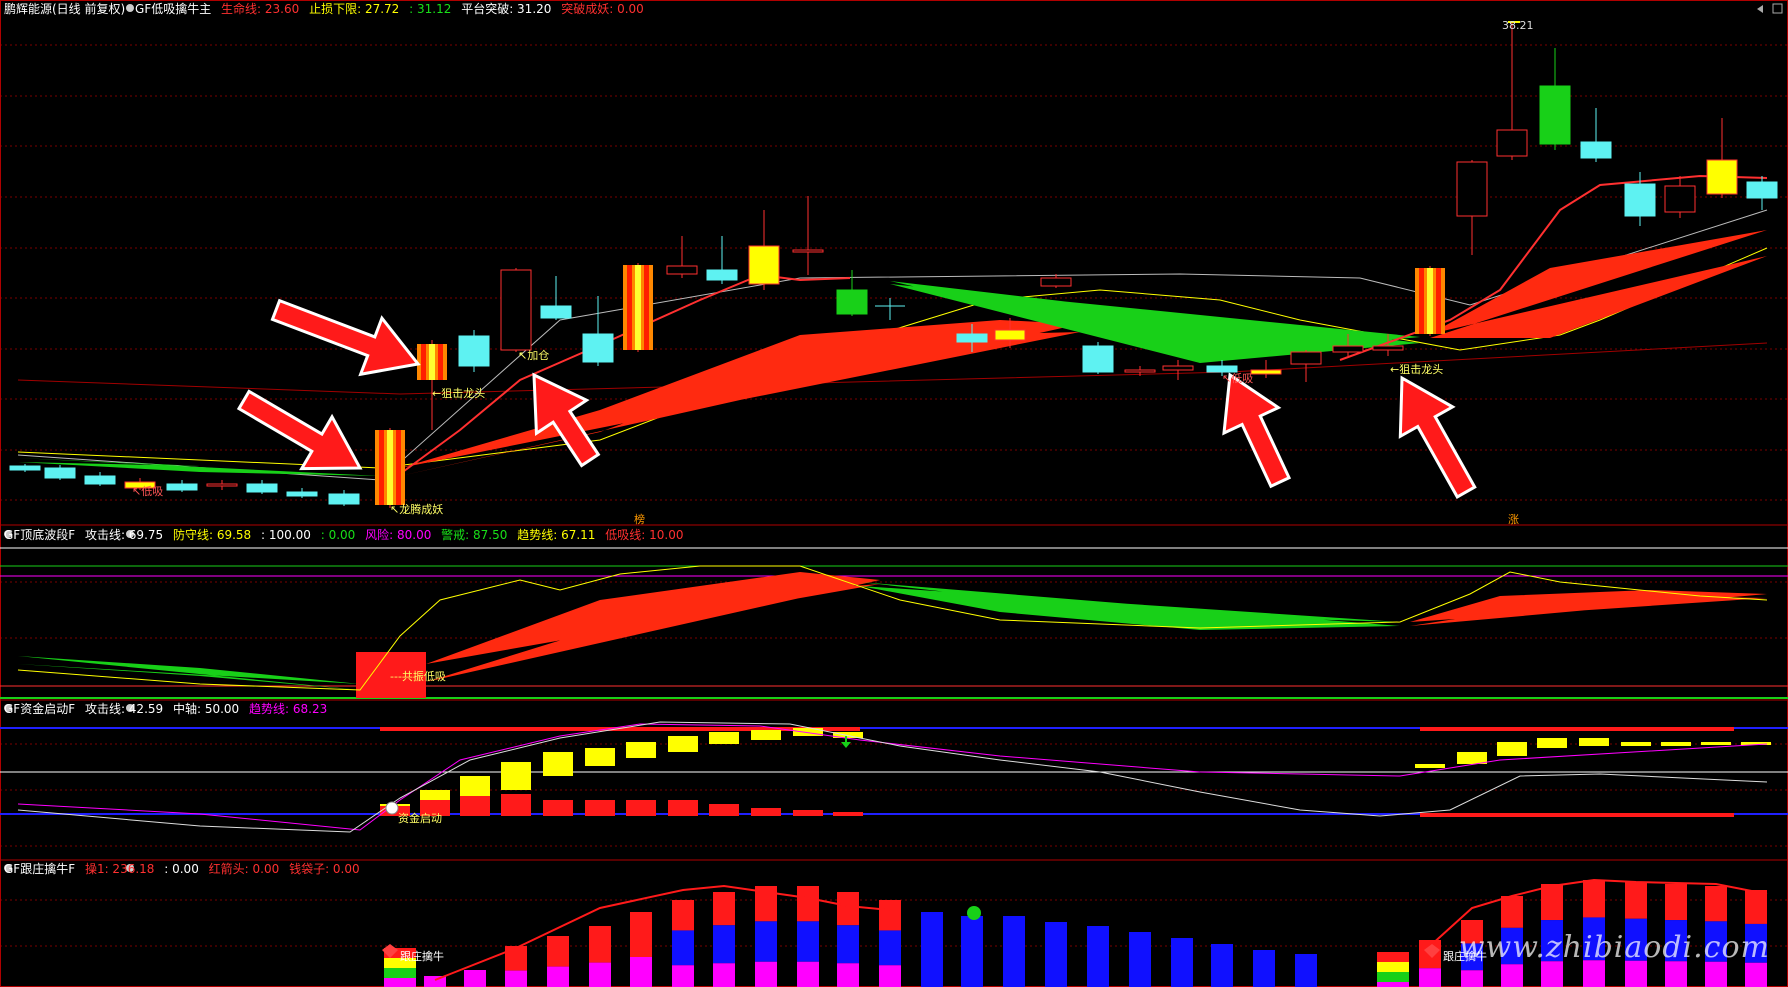 The width and height of the screenshot is (1788, 987). Describe the element at coordinates (65, 9) in the screenshot. I see `stock-name: 鹏辉能源(日线 前复权)` at that location.